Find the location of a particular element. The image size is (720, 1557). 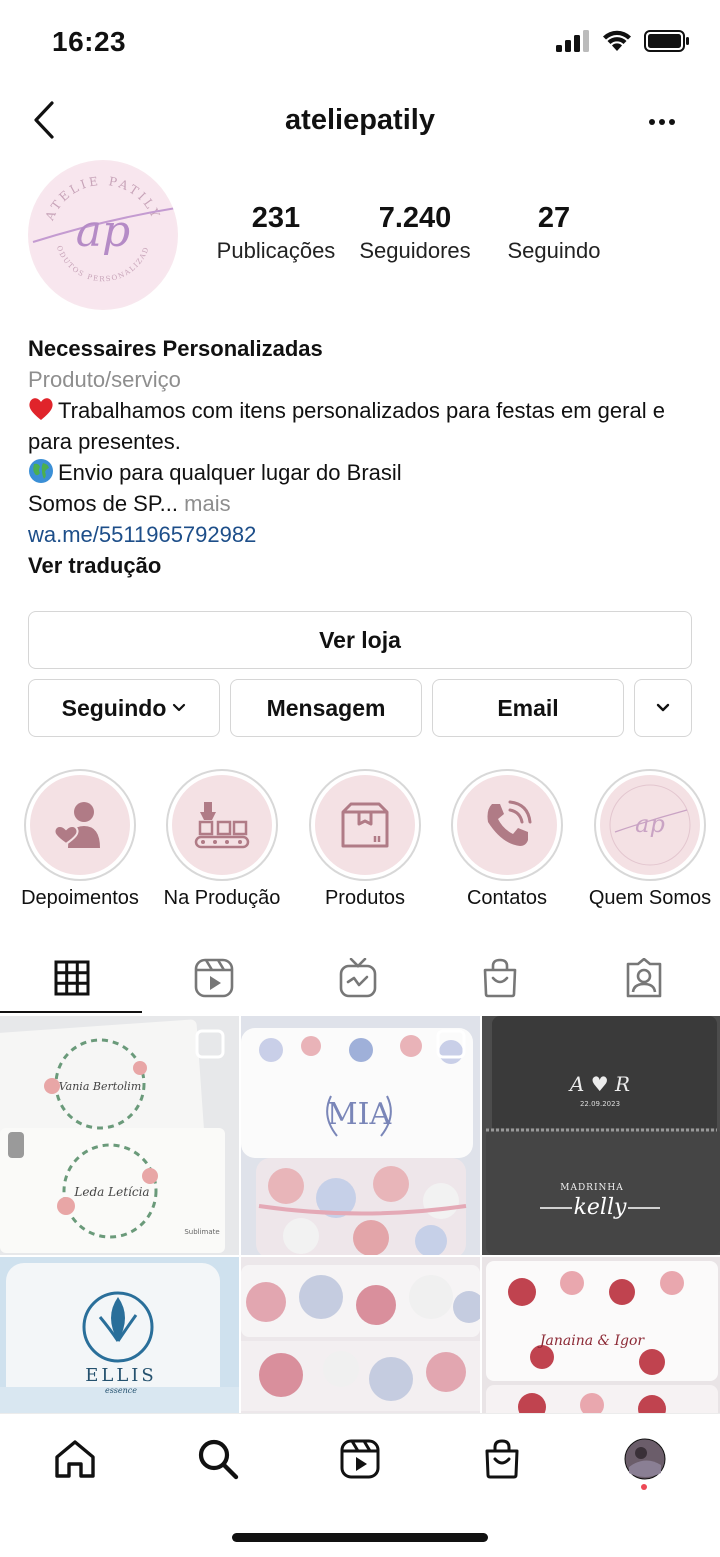

highlight-produtos: Produtos is located at coordinates (365, 839).